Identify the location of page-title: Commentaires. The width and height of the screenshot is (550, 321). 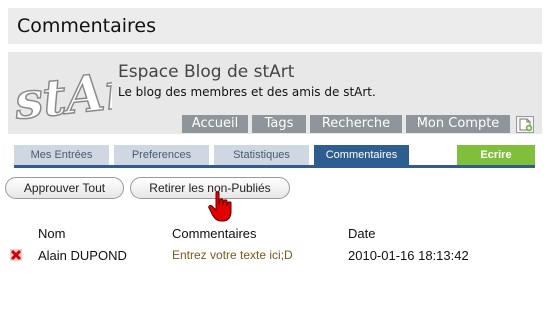
(86, 26).